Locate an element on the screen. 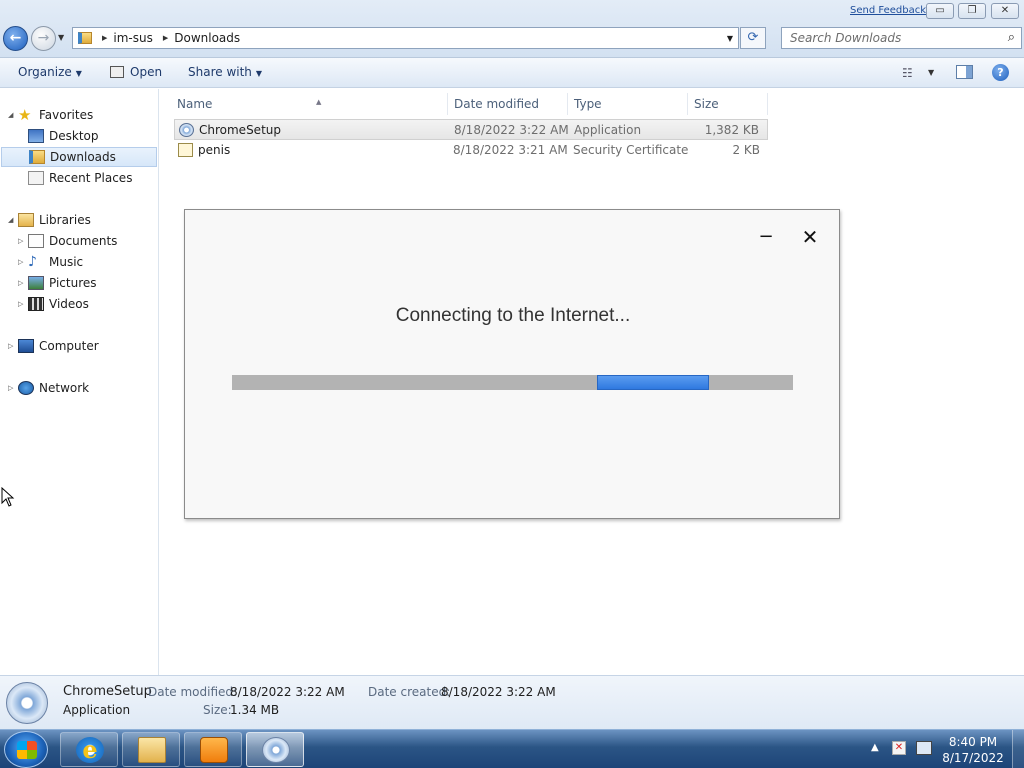 Image resolution: width=1024 pixels, height=768 pixels. start-button is located at coordinates (26, 749).